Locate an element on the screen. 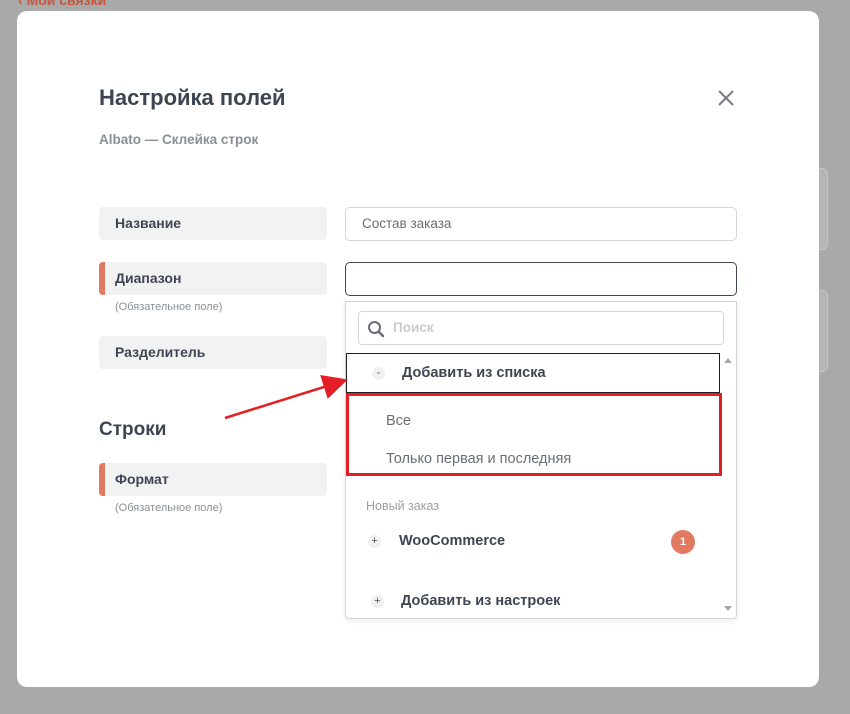 The width and height of the screenshot is (850, 714). option-first-and-last: Только первая и последняя is located at coordinates (478, 459).